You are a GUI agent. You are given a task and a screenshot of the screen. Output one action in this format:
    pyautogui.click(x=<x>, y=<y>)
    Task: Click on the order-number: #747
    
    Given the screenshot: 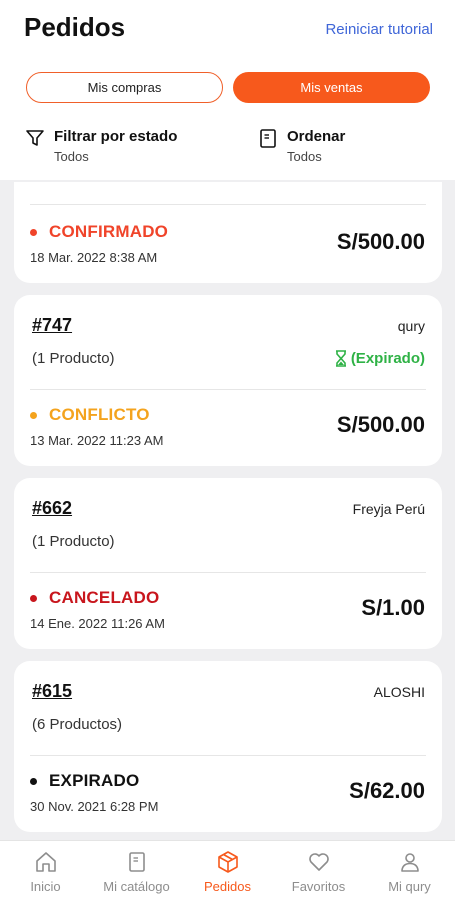 What is the action you would take?
    pyautogui.click(x=52, y=325)
    